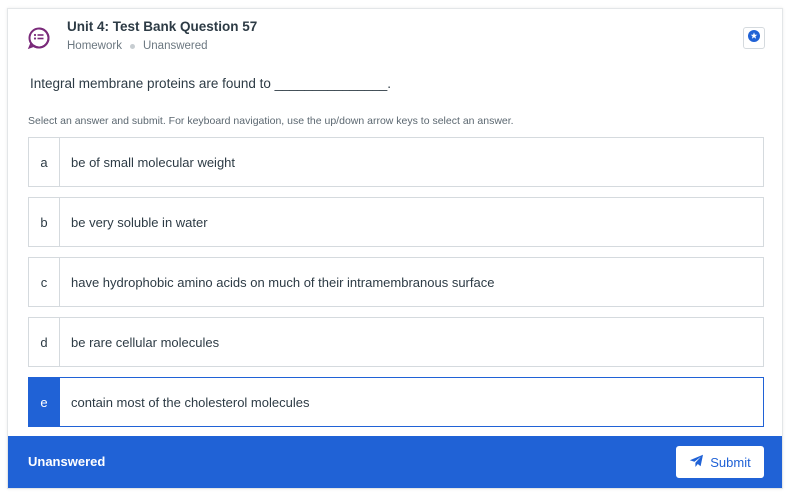 The height and width of the screenshot is (500, 796). Describe the element at coordinates (39, 38) in the screenshot. I see `question-list-icon` at that location.